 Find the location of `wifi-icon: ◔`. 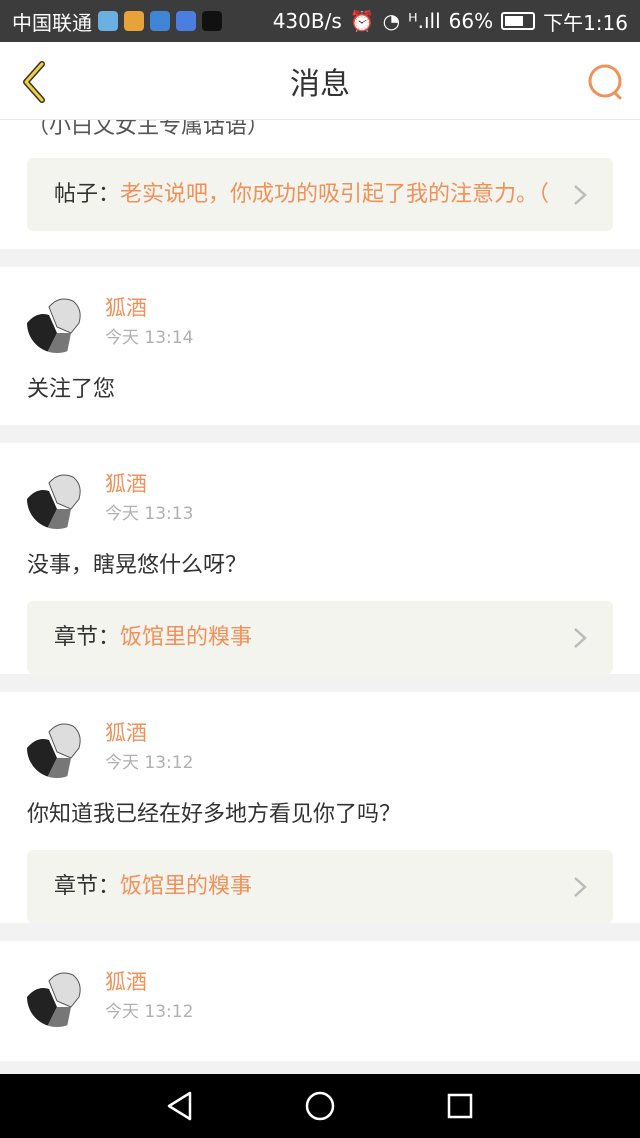

wifi-icon: ◔ is located at coordinates (391, 21).